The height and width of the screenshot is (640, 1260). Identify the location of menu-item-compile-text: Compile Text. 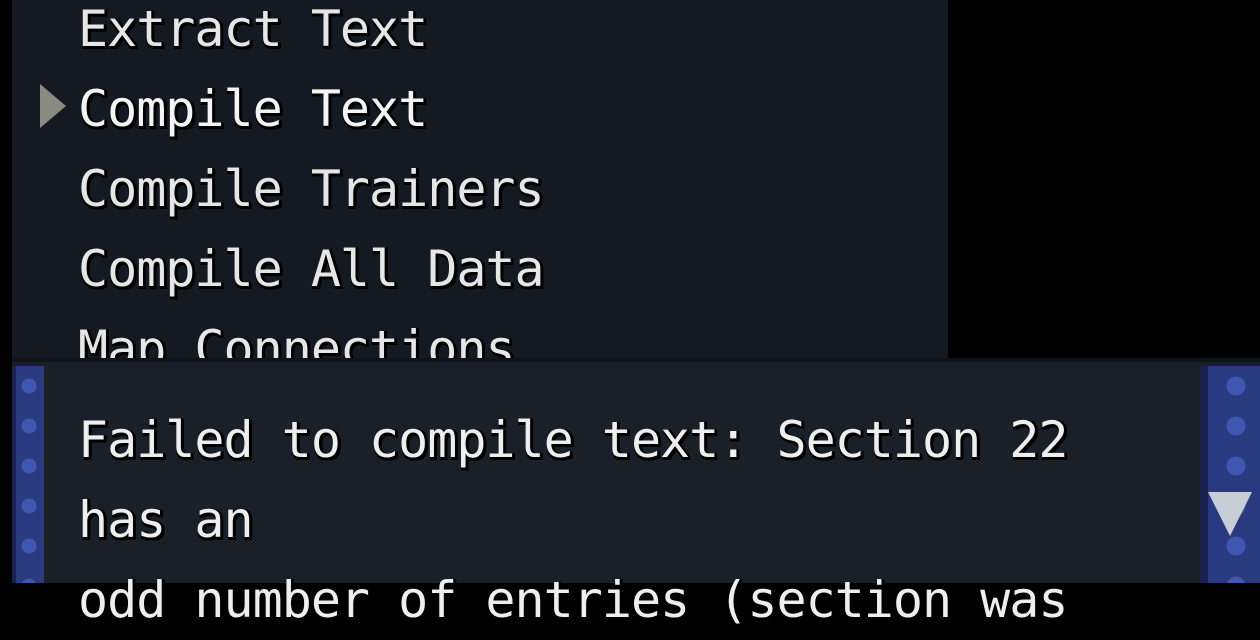
(253, 120).